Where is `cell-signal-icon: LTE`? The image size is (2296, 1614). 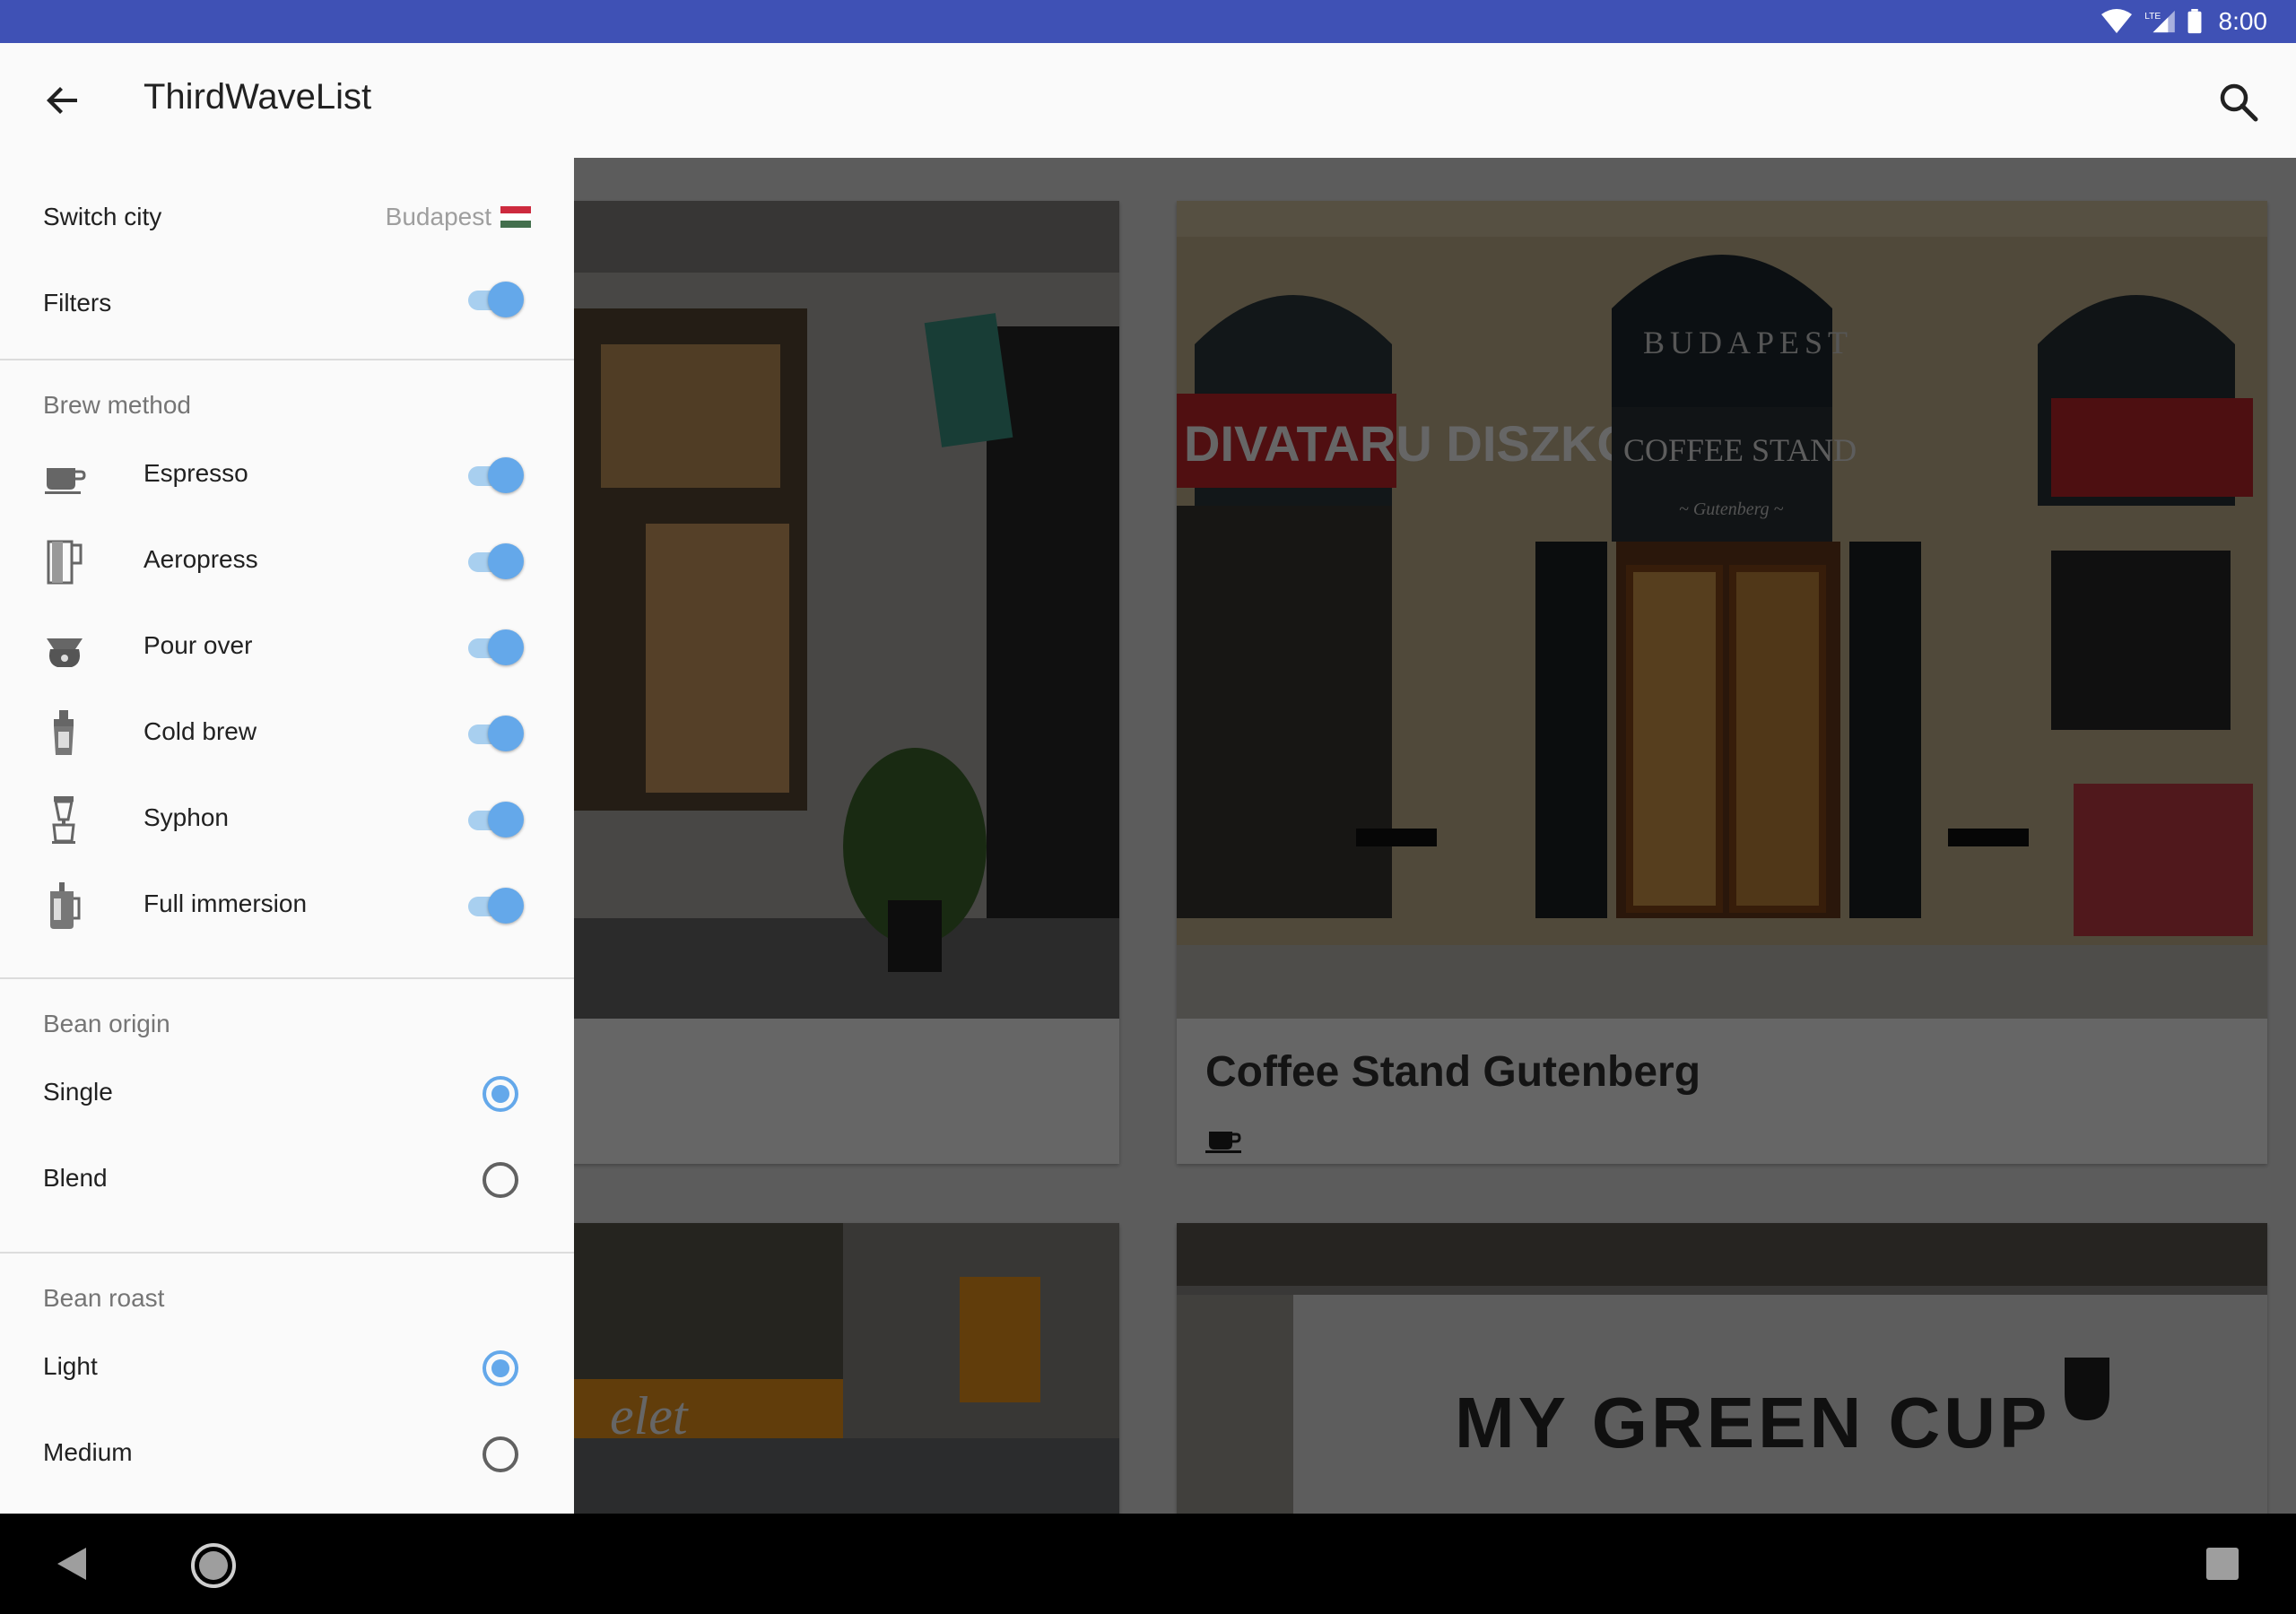
cell-signal-icon: LTE is located at coordinates (2159, 21).